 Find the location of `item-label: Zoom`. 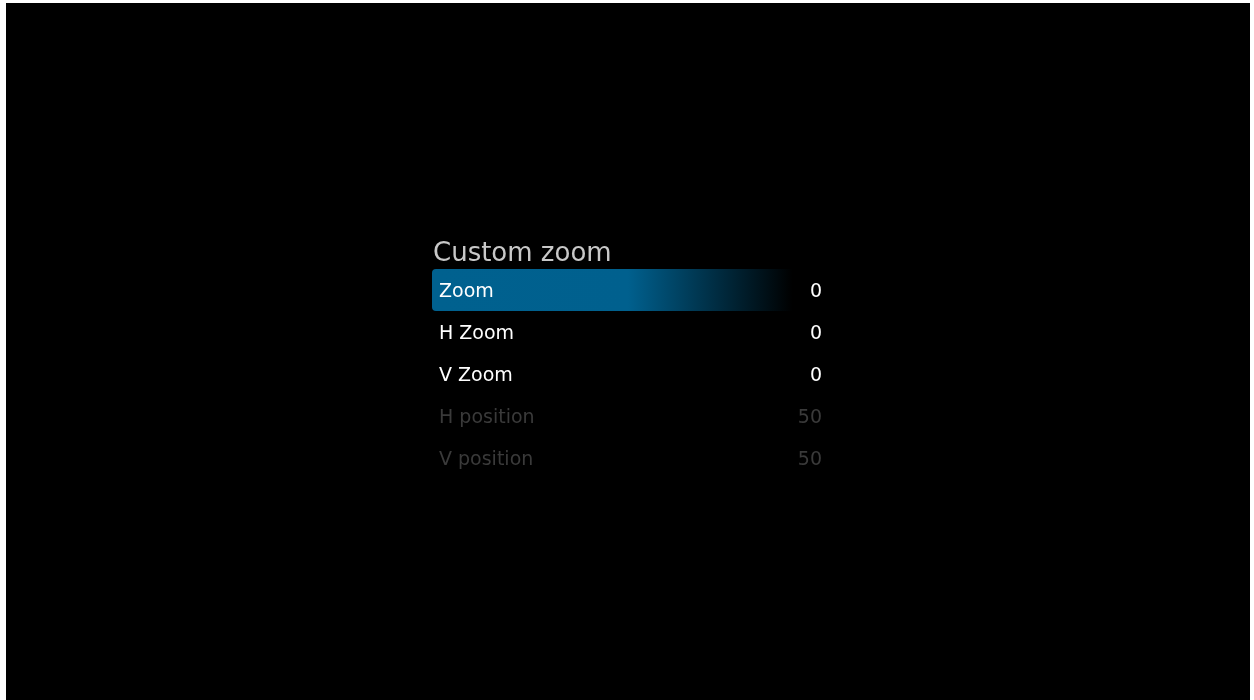

item-label: Zoom is located at coordinates (466, 290).